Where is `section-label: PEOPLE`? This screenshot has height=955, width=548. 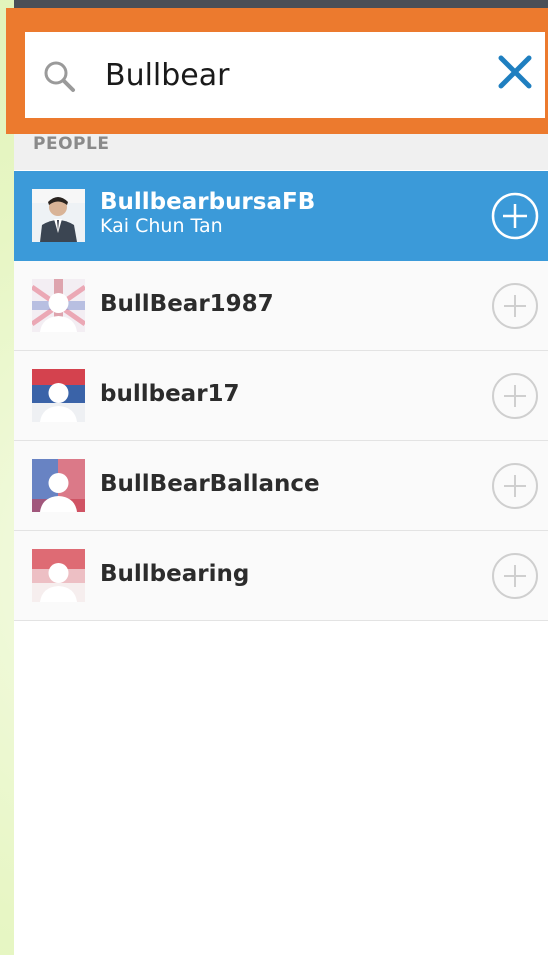 section-label: PEOPLE is located at coordinates (71, 144).